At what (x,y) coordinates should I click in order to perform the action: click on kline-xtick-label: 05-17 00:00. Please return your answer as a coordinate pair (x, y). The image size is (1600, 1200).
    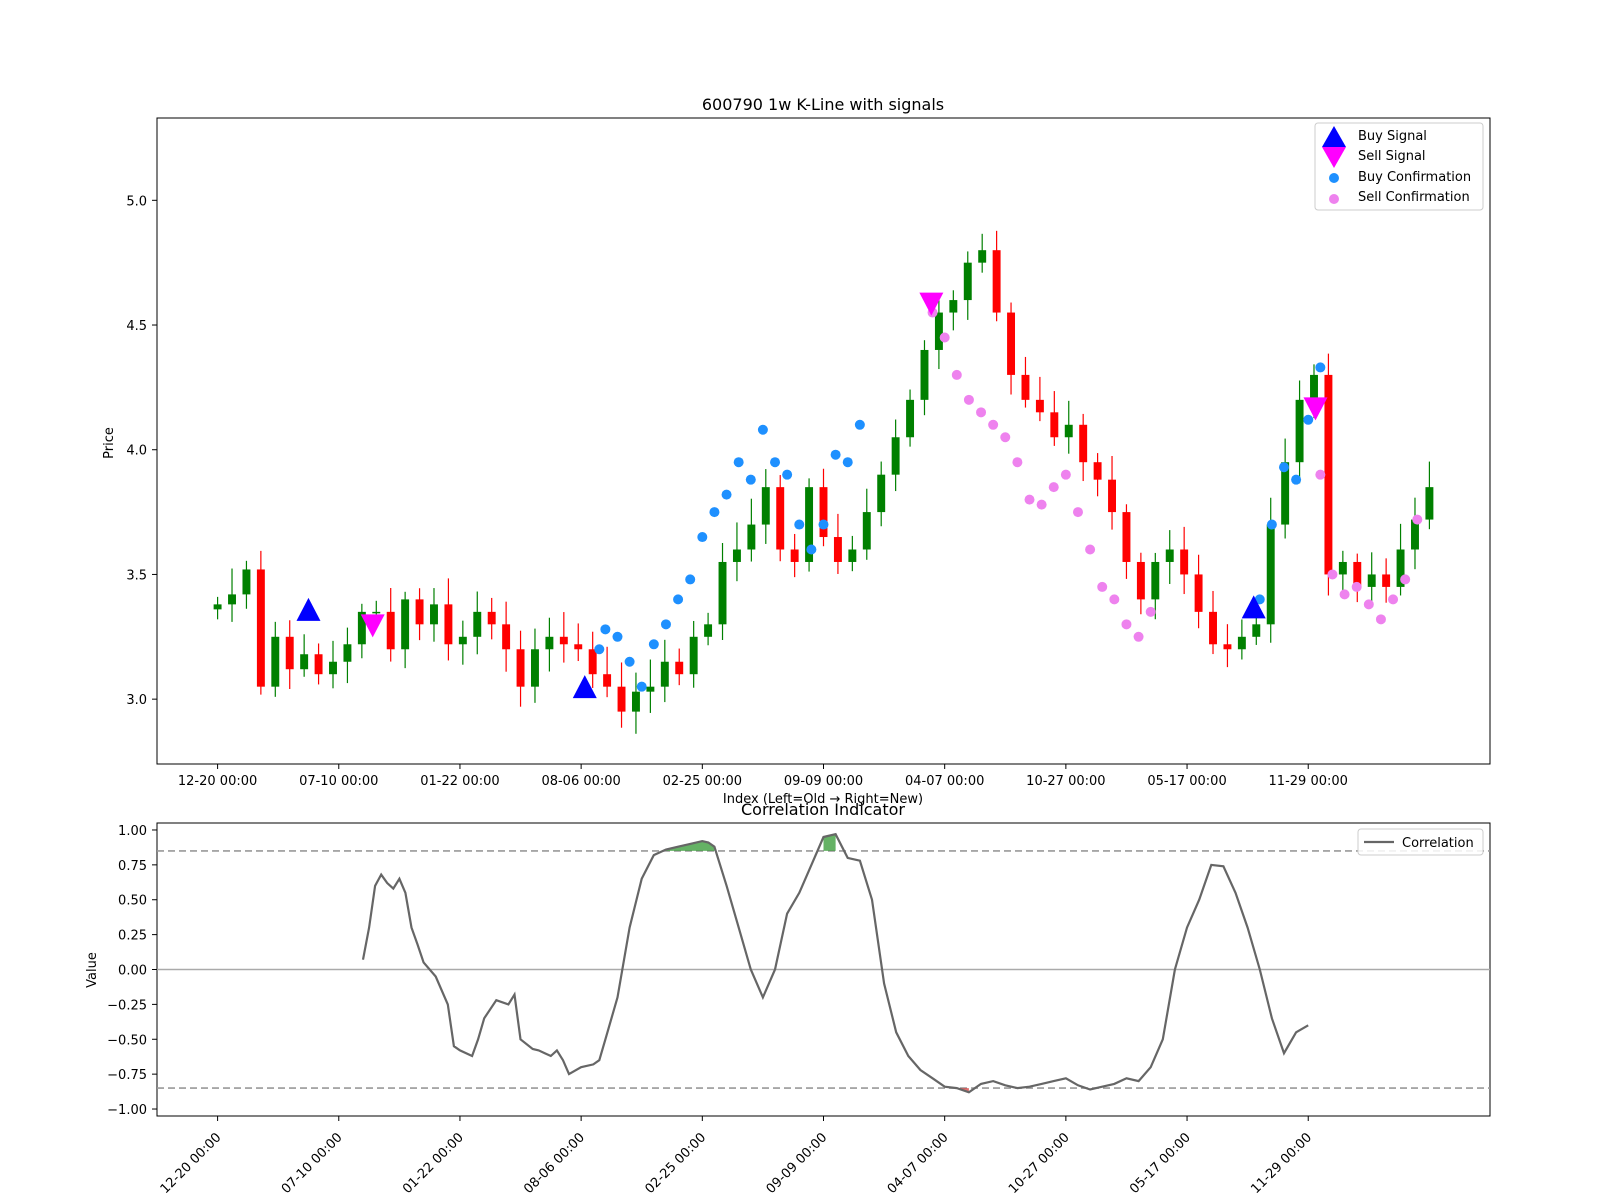
    Looking at the image, I should click on (1186, 781).